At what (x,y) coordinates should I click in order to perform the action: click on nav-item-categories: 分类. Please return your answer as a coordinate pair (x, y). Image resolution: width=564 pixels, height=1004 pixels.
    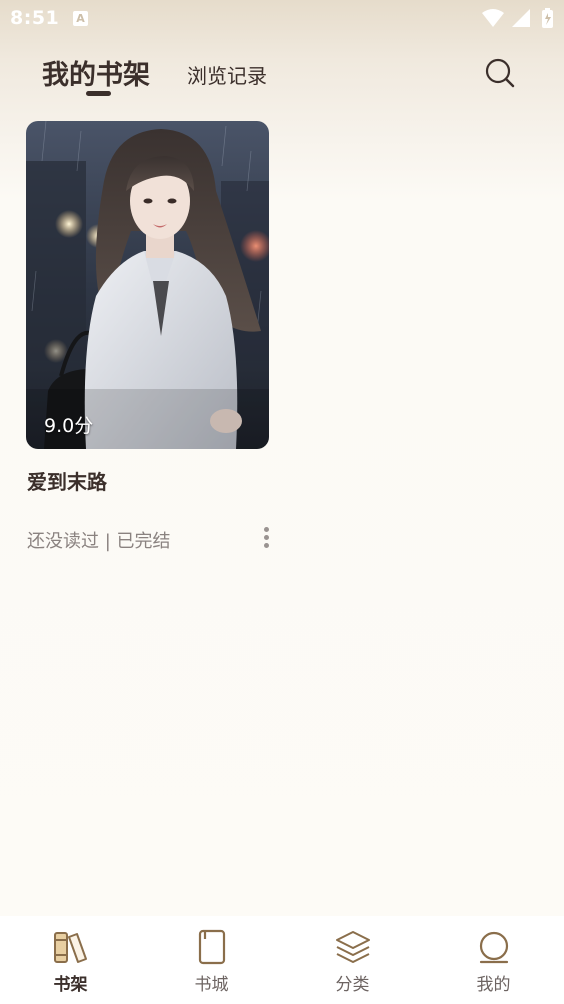
    Looking at the image, I should click on (352, 960).